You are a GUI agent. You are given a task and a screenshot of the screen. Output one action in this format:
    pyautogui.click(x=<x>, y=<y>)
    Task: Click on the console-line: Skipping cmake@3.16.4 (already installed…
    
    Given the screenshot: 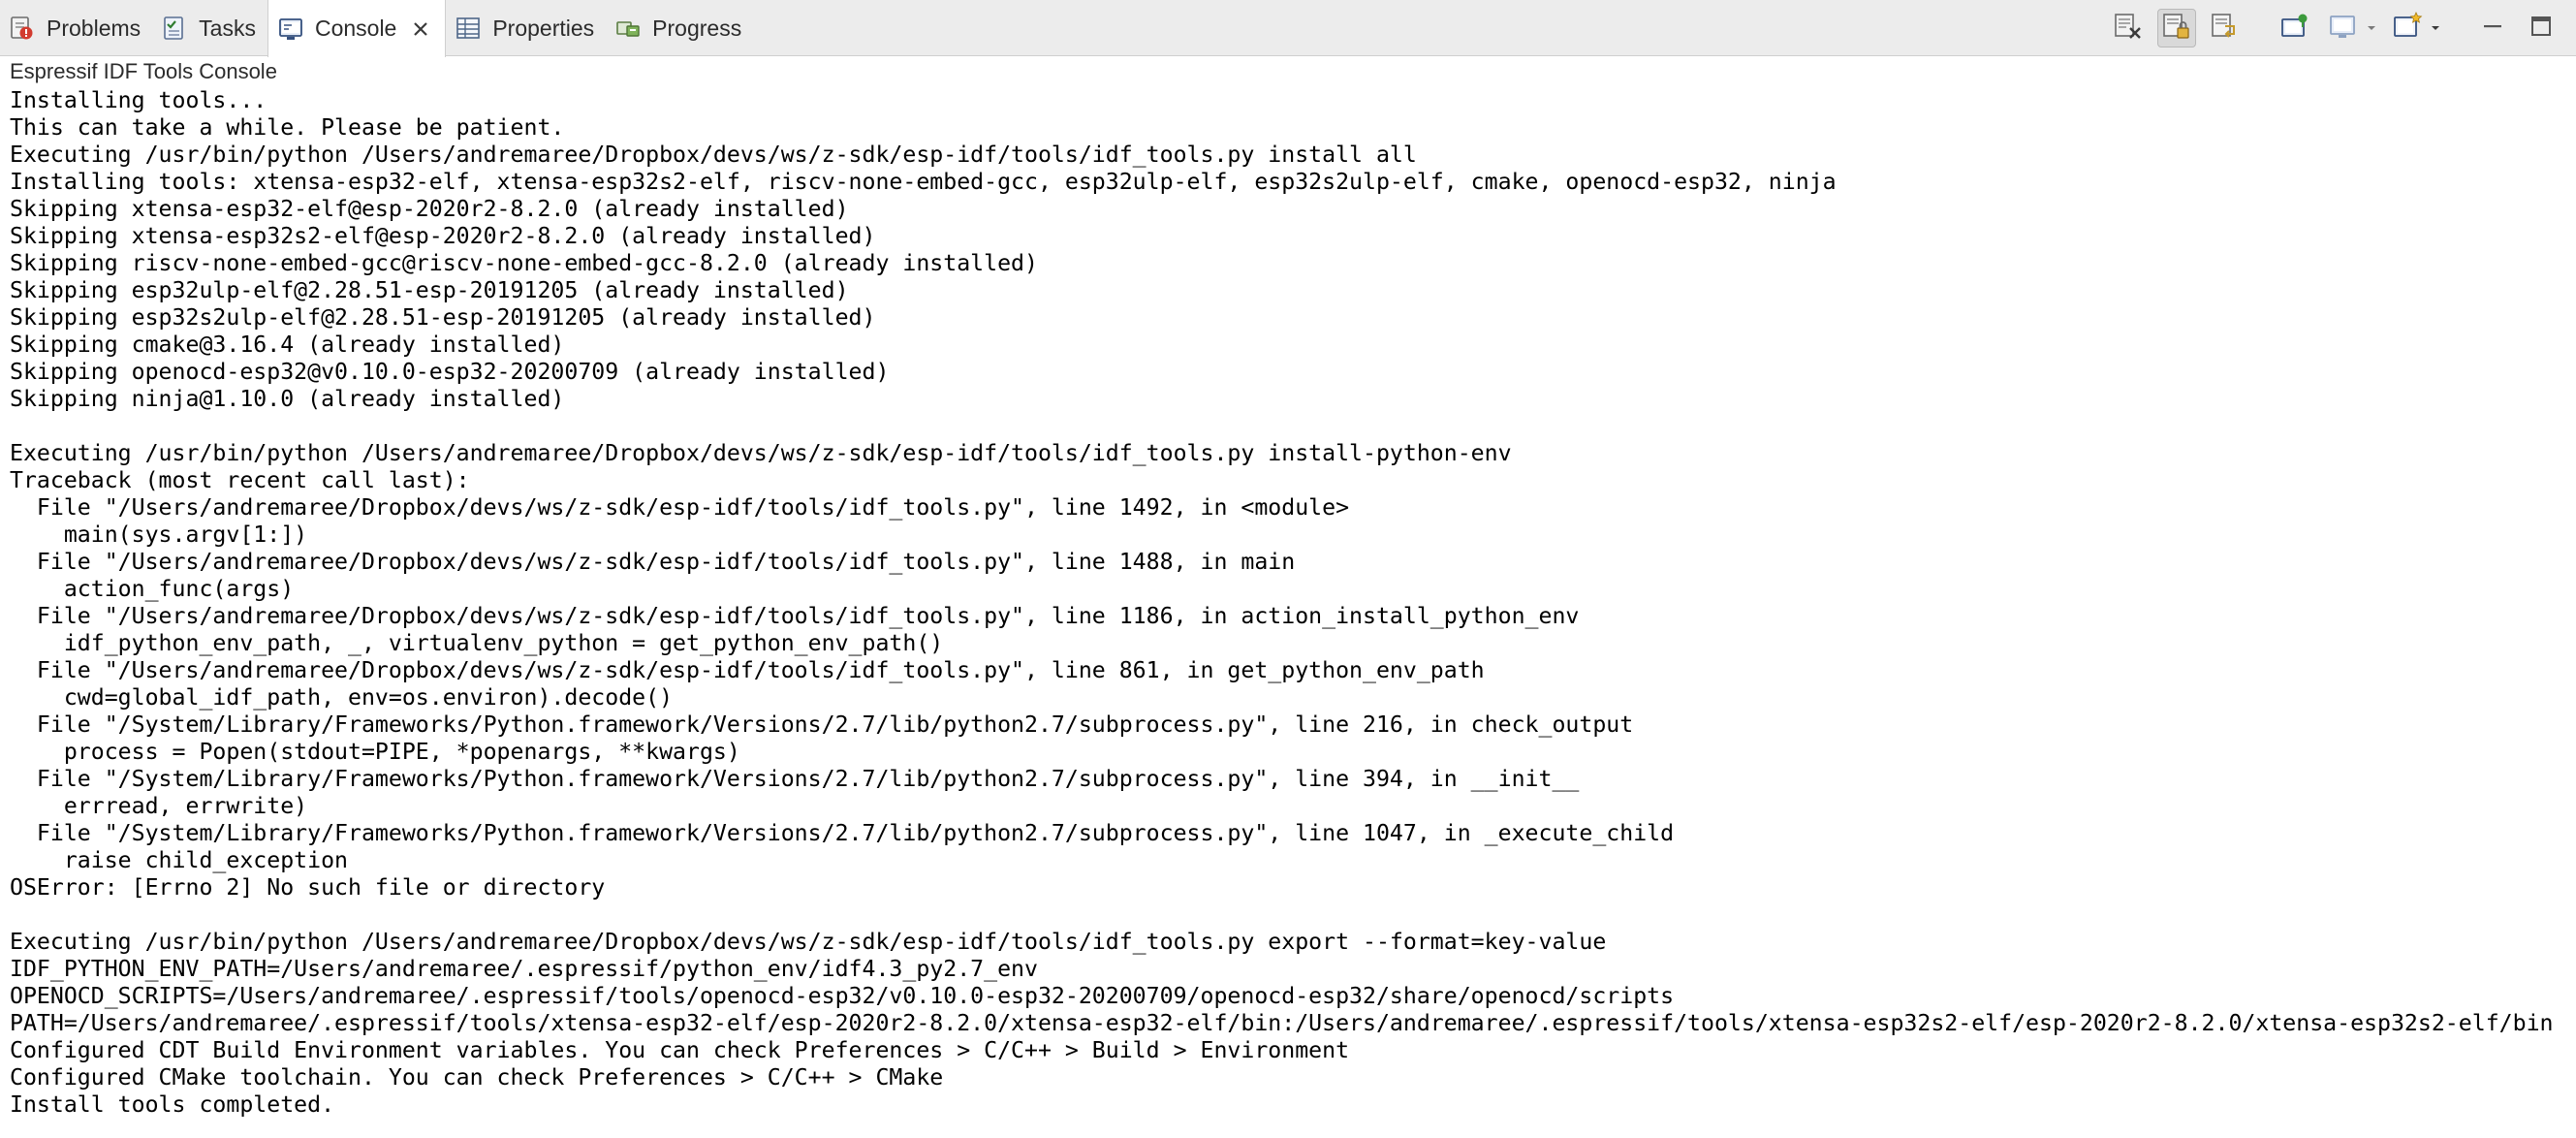 What is the action you would take?
    pyautogui.click(x=287, y=345)
    